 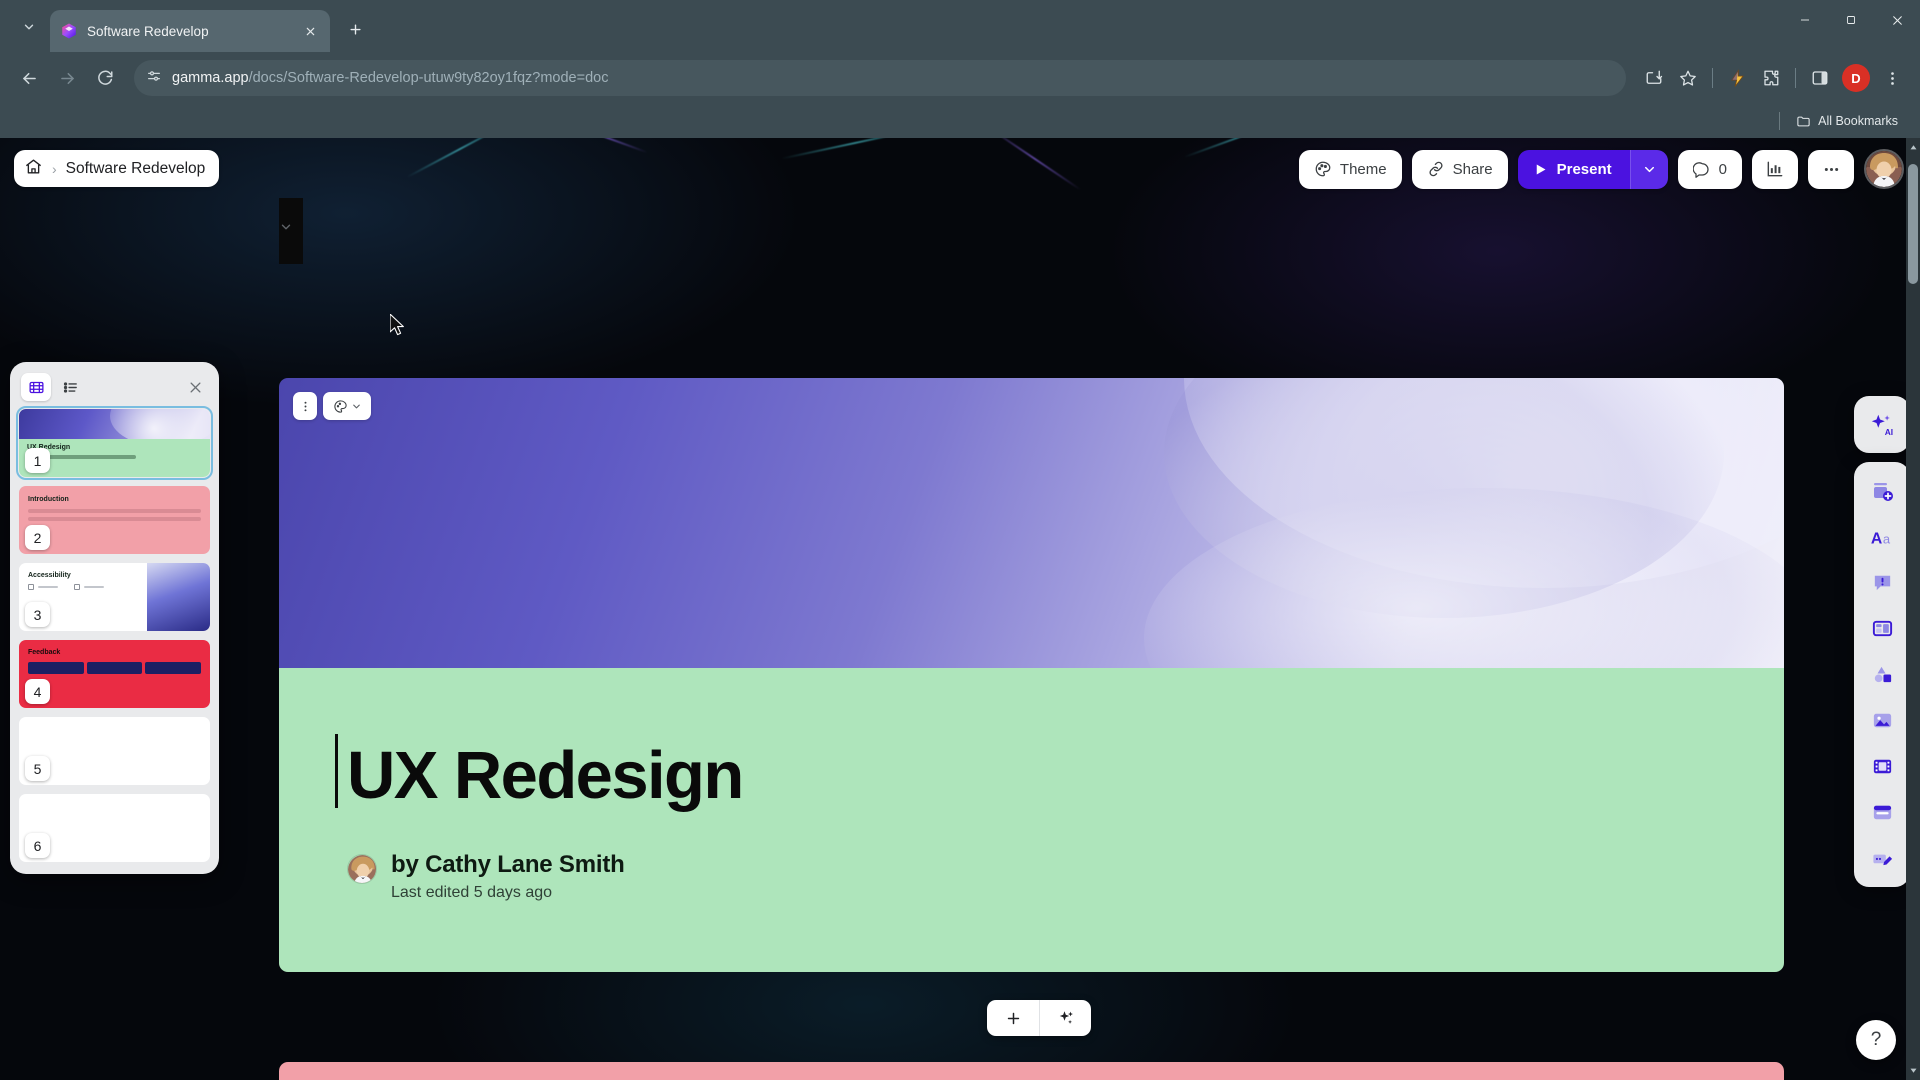 I want to click on comments-button: 0, so click(x=1709, y=169).